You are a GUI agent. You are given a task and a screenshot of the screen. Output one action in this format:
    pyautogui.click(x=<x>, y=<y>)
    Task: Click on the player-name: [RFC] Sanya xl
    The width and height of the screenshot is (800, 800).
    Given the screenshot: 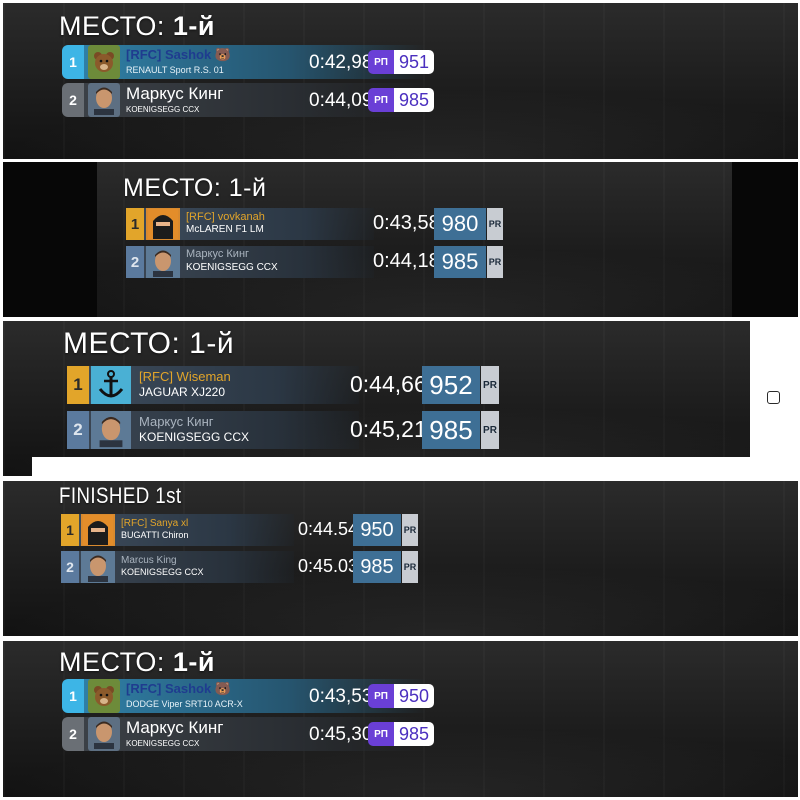 What is the action you would take?
    pyautogui.click(x=155, y=523)
    